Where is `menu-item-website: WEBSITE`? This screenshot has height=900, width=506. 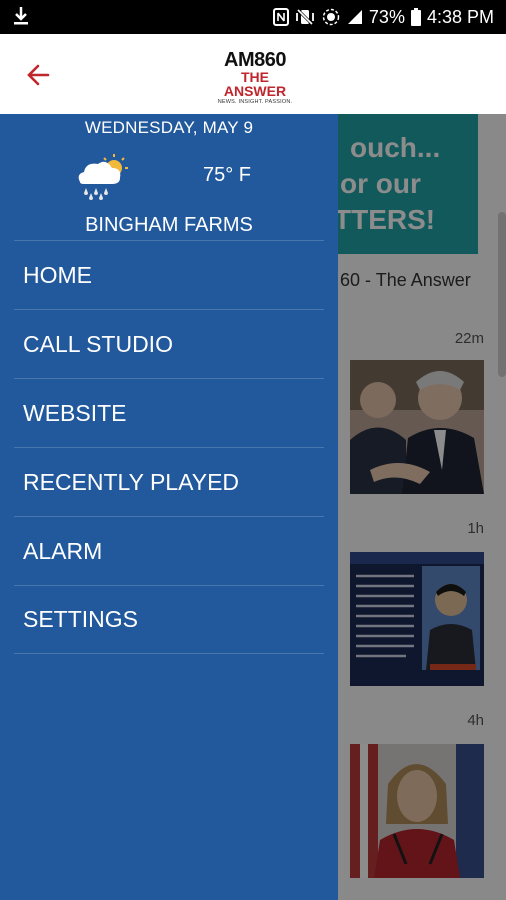
menu-item-website: WEBSITE is located at coordinates (169, 412).